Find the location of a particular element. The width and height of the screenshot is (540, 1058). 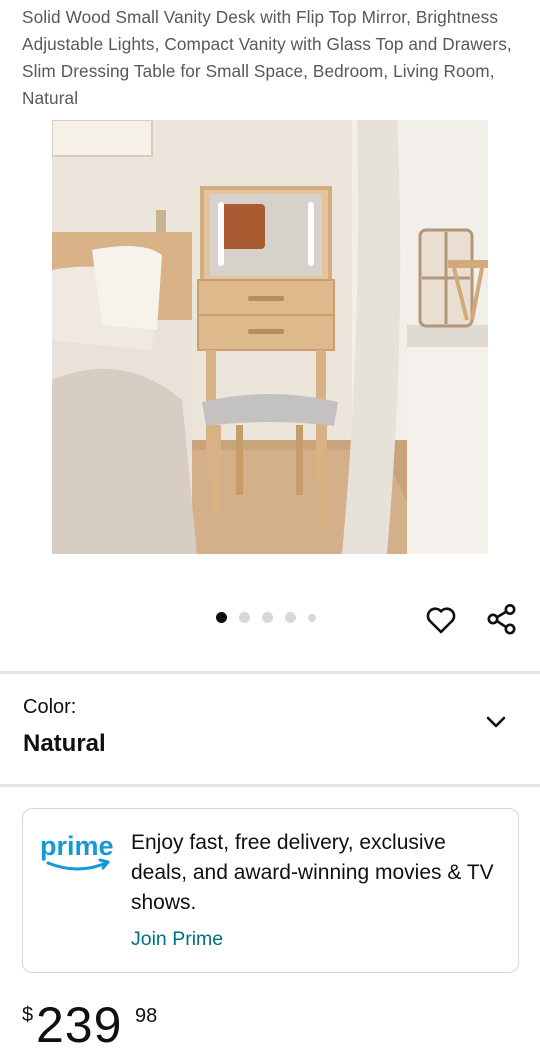

heart-icon is located at coordinates (441, 620).